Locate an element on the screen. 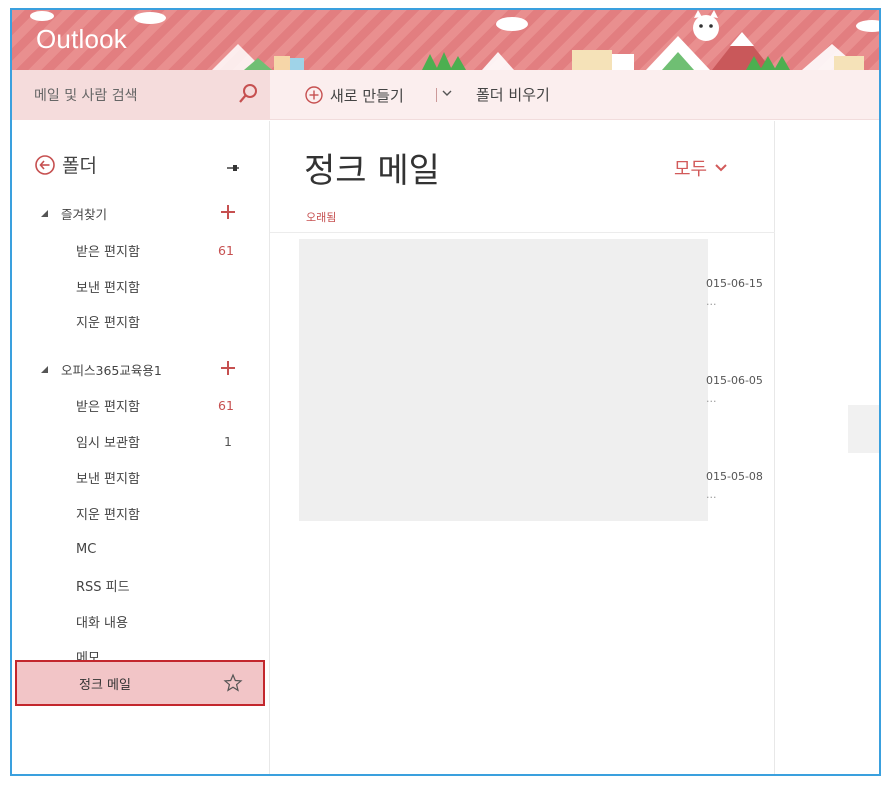 The width and height of the screenshot is (888, 785). account-item-rss: RSS 피드 is located at coordinates (103, 585).